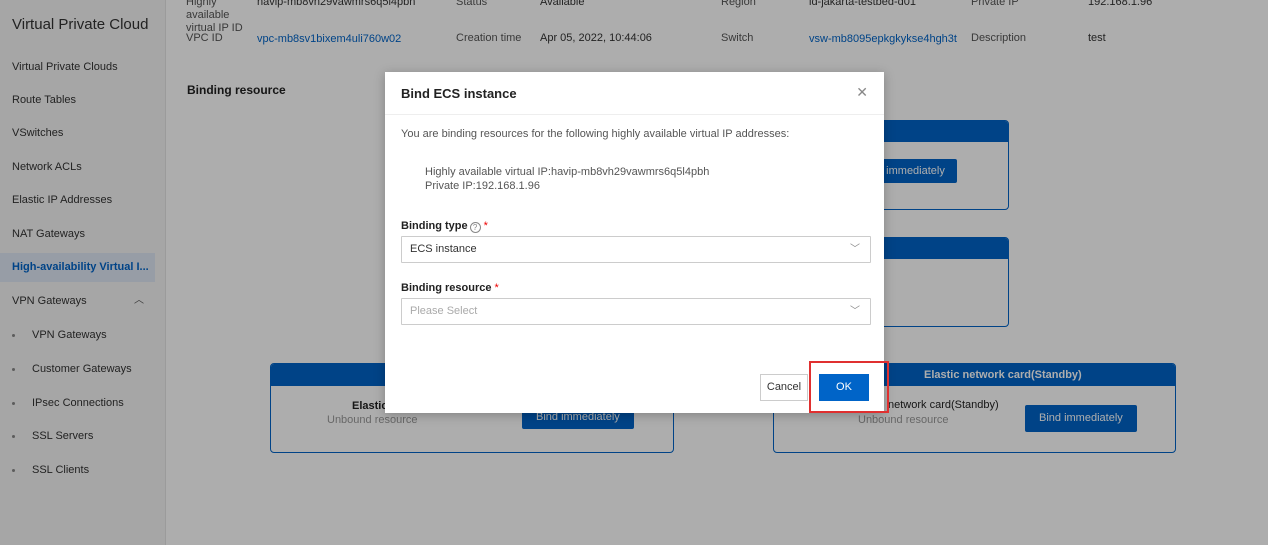 The width and height of the screenshot is (1268, 545). What do you see at coordinates (849, 387) in the screenshot?
I see `highlight-annotation` at bounding box center [849, 387].